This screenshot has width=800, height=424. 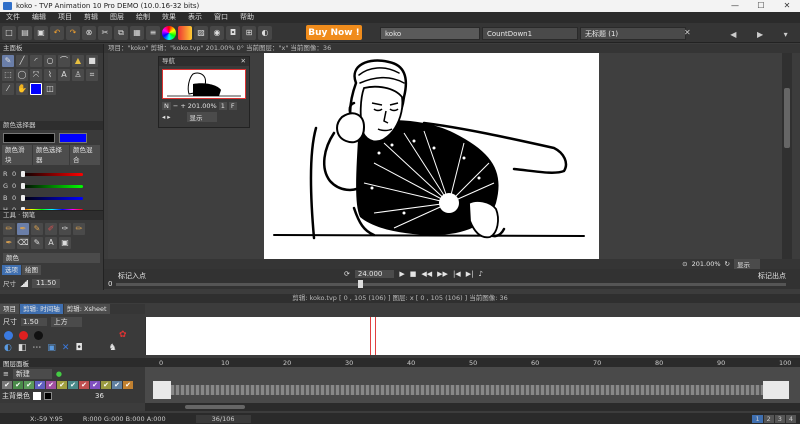 I want to click on pencil-preset-icon: ✏, so click(x=9, y=229).